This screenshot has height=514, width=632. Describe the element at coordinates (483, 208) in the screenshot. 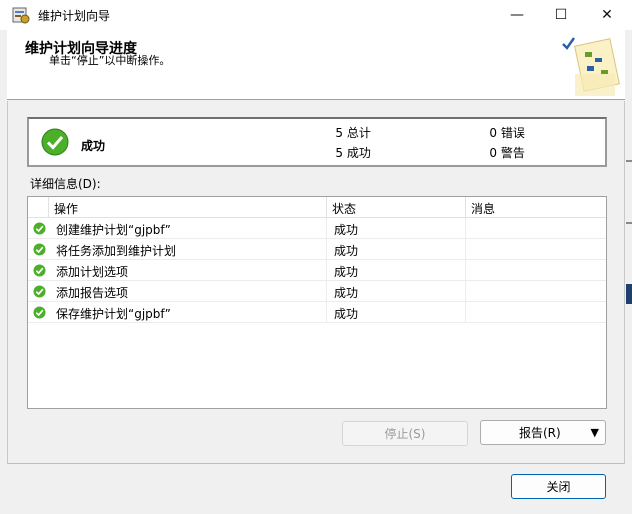

I see `column-header-message: 消息` at that location.